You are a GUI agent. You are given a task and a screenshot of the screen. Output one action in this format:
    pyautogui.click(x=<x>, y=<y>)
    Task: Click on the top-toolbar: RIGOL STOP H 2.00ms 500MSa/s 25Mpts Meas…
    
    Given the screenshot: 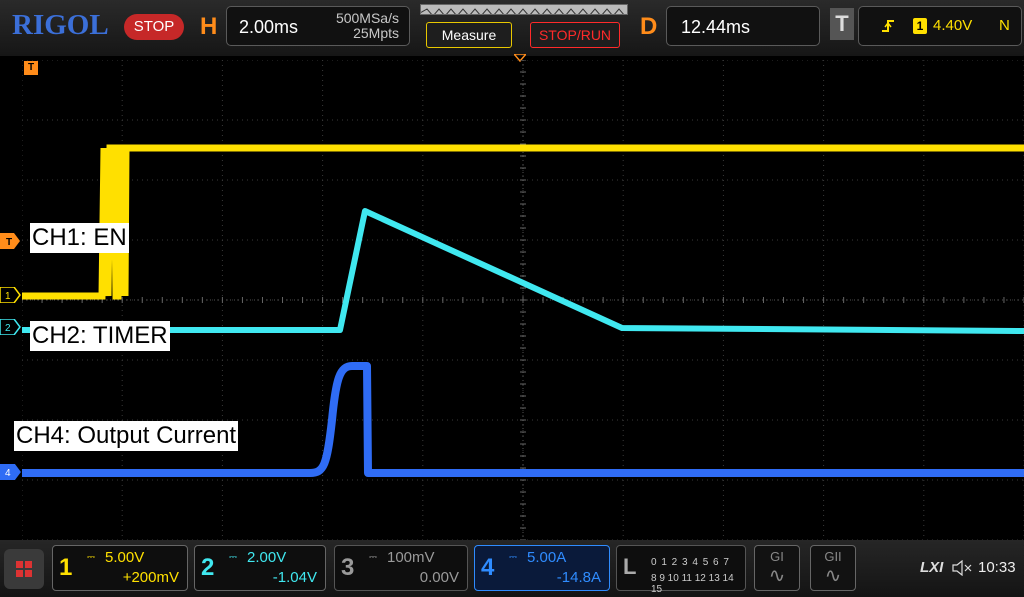 What is the action you would take?
    pyautogui.click(x=512, y=28)
    